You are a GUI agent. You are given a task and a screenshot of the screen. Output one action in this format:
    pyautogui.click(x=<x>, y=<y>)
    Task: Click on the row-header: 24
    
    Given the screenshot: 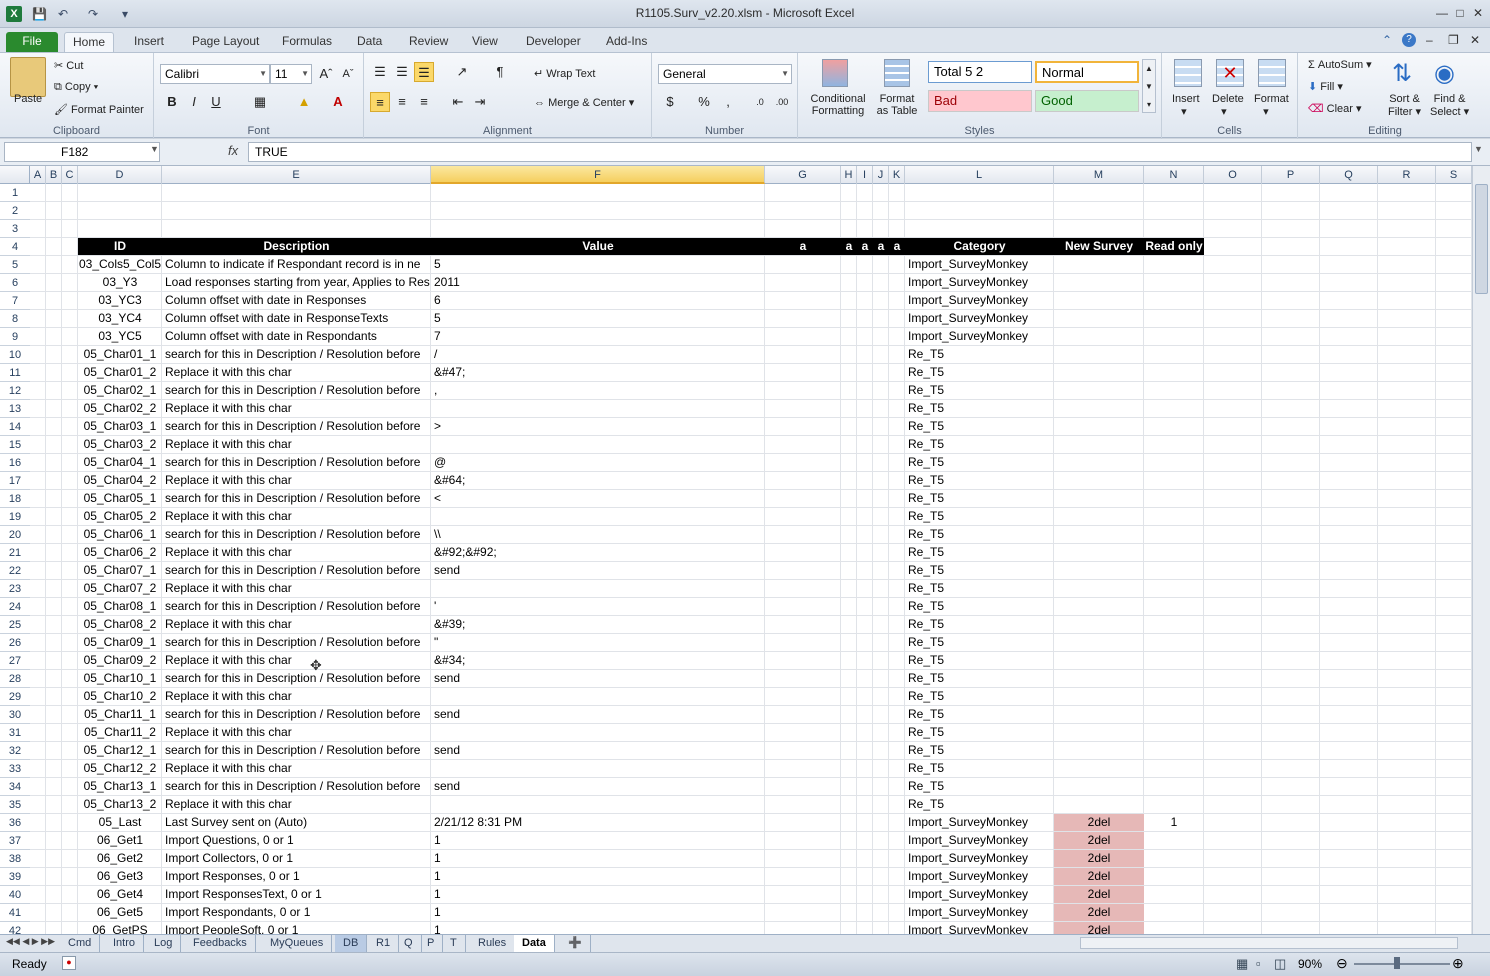 What is the action you would take?
    pyautogui.click(x=15, y=607)
    